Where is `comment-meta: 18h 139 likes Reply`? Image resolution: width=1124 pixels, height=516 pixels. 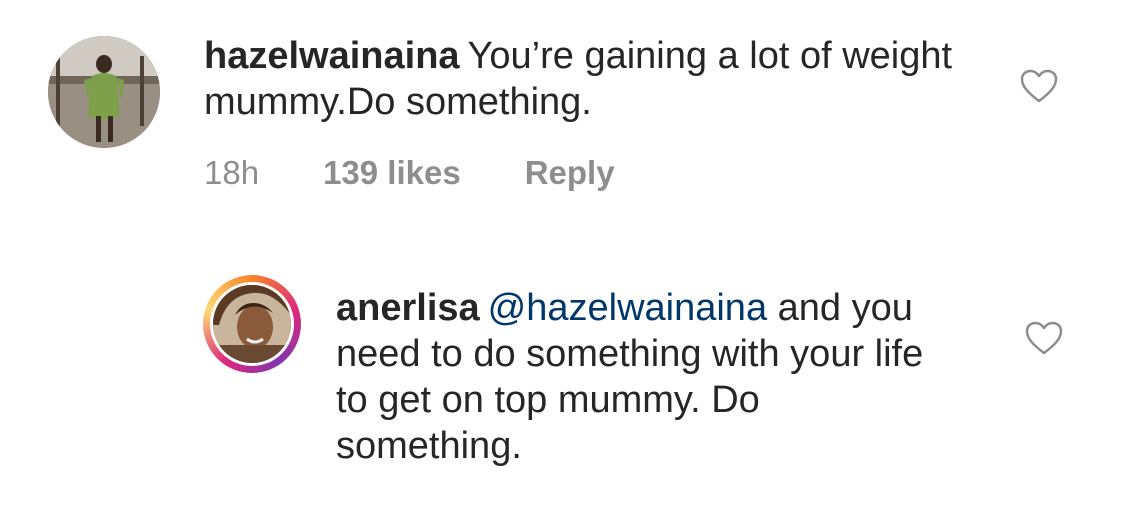
comment-meta: 18h 139 likes Reply is located at coordinates (409, 173).